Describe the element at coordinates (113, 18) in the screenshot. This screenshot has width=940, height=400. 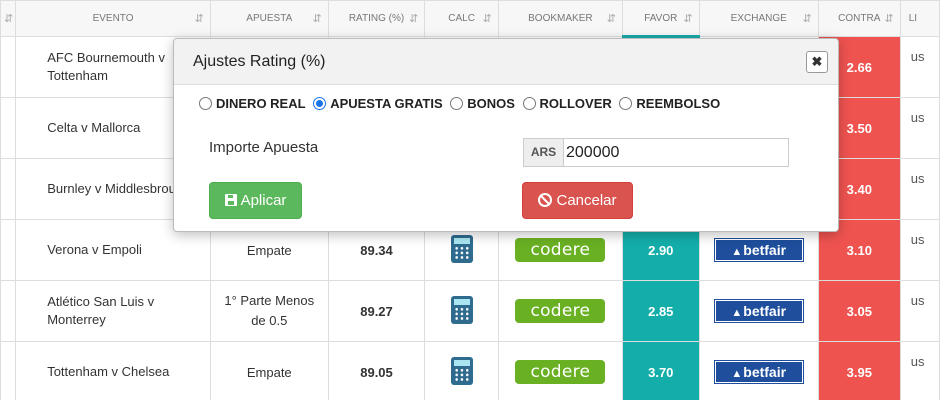
I see `col-header-evento: EVENTO ⇵` at that location.